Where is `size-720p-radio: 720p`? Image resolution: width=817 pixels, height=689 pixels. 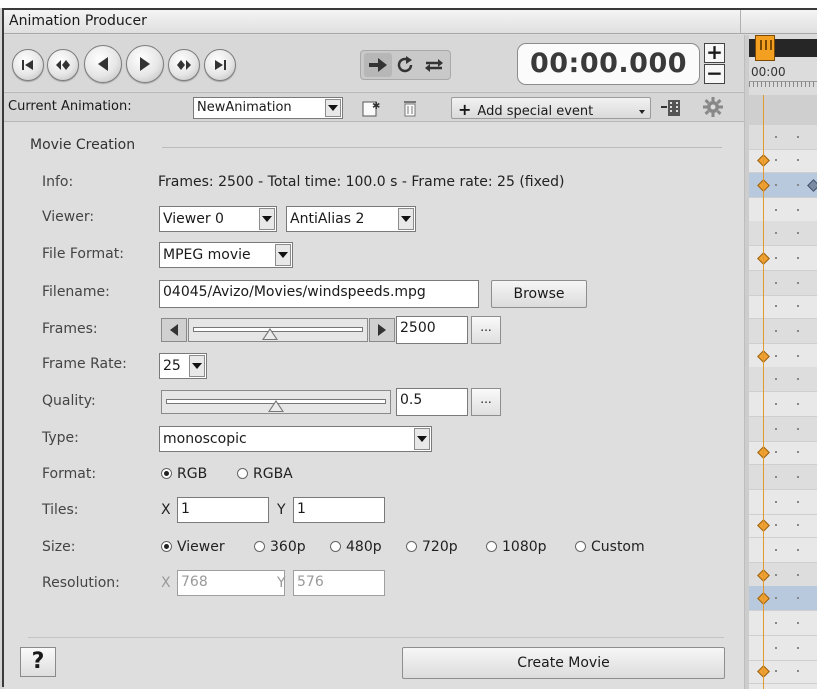 size-720p-radio: 720p is located at coordinates (432, 547).